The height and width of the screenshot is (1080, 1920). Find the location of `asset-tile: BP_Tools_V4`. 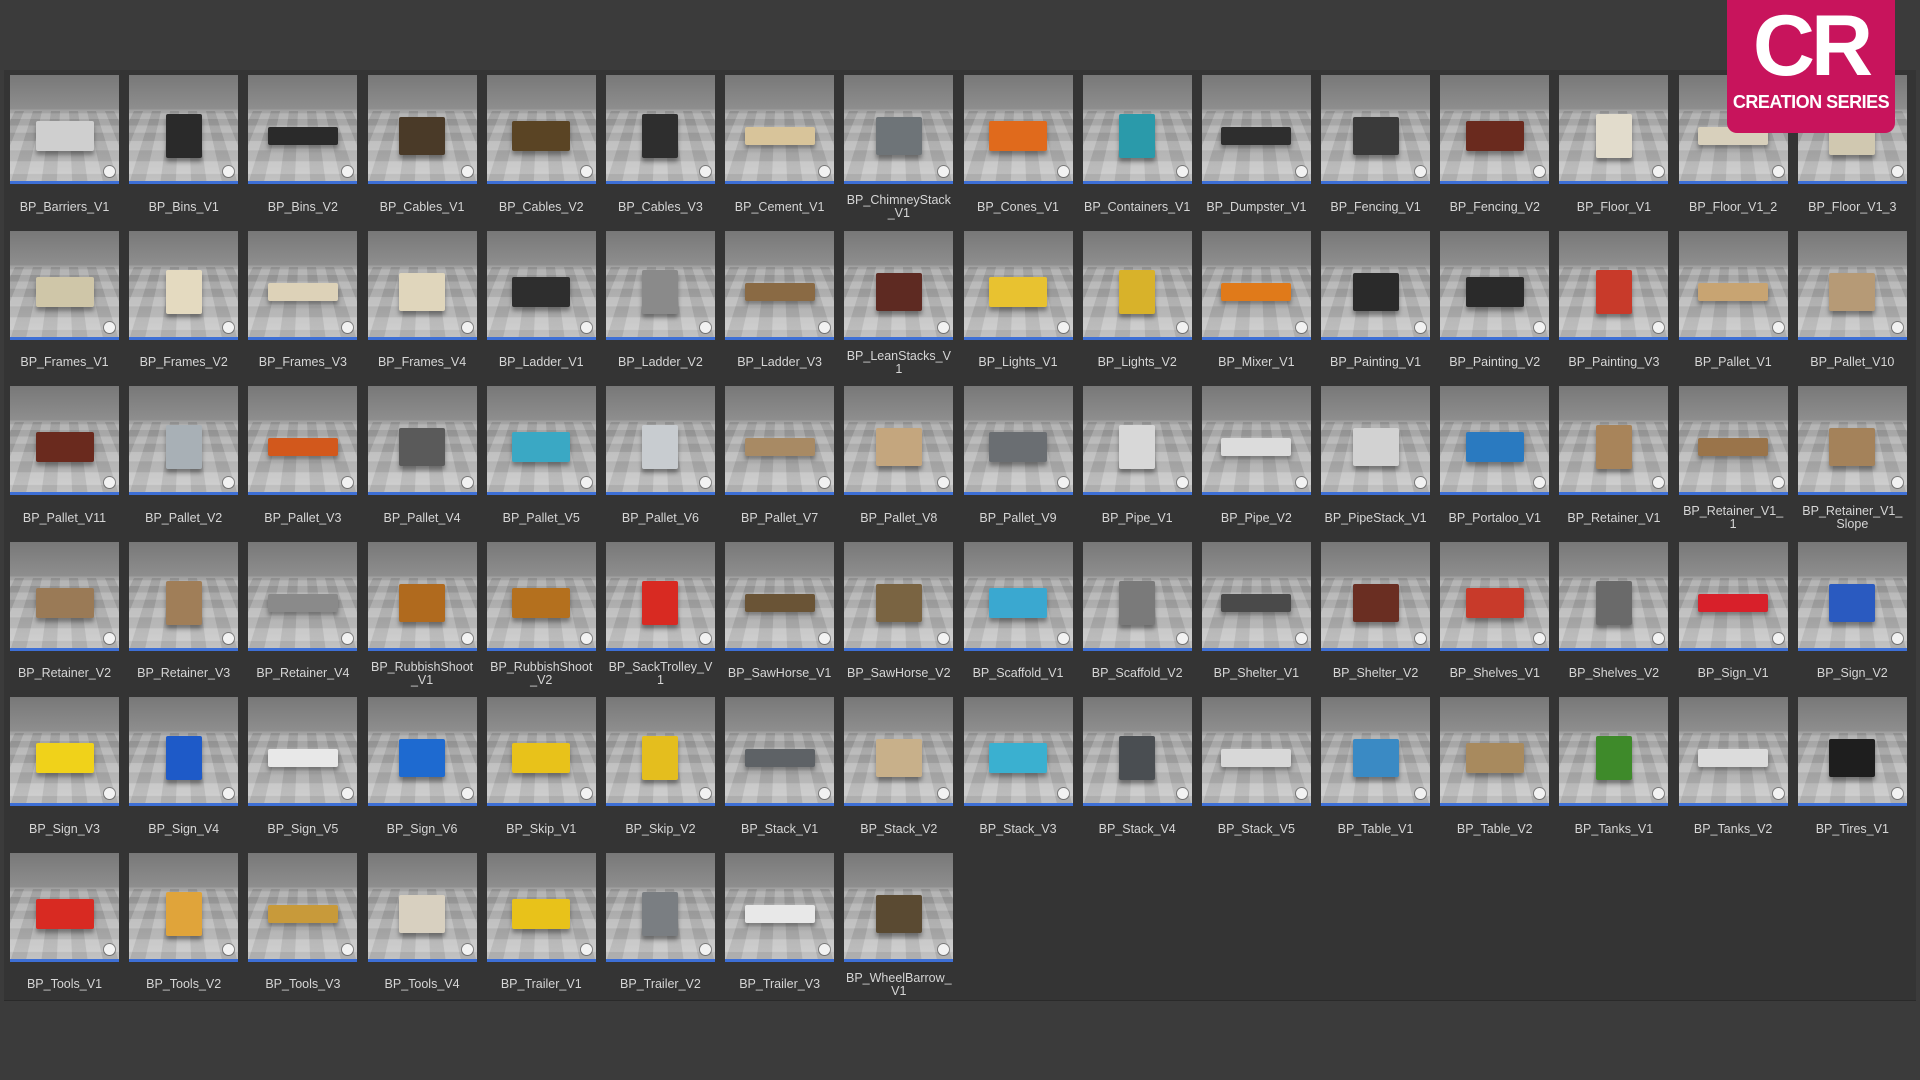

asset-tile: BP_Tools_V4 is located at coordinates (422, 930).